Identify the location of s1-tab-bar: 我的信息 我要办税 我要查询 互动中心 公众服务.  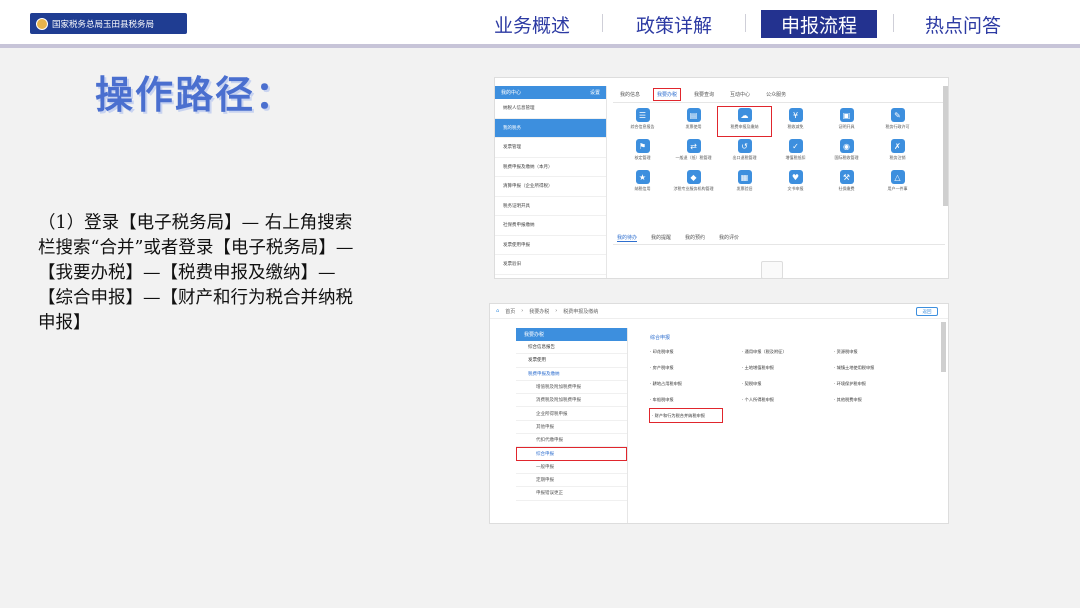
(779, 94).